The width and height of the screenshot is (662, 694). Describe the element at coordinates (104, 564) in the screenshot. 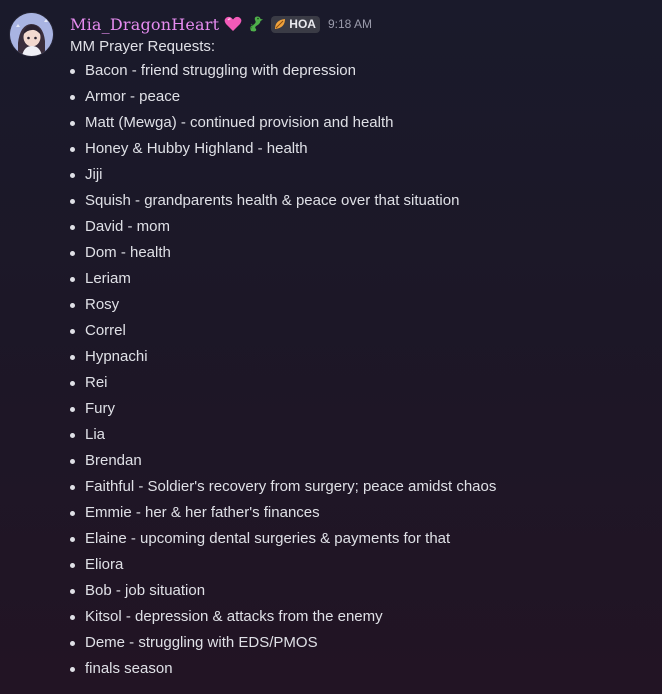

I see `list-item-text: Eliora` at that location.